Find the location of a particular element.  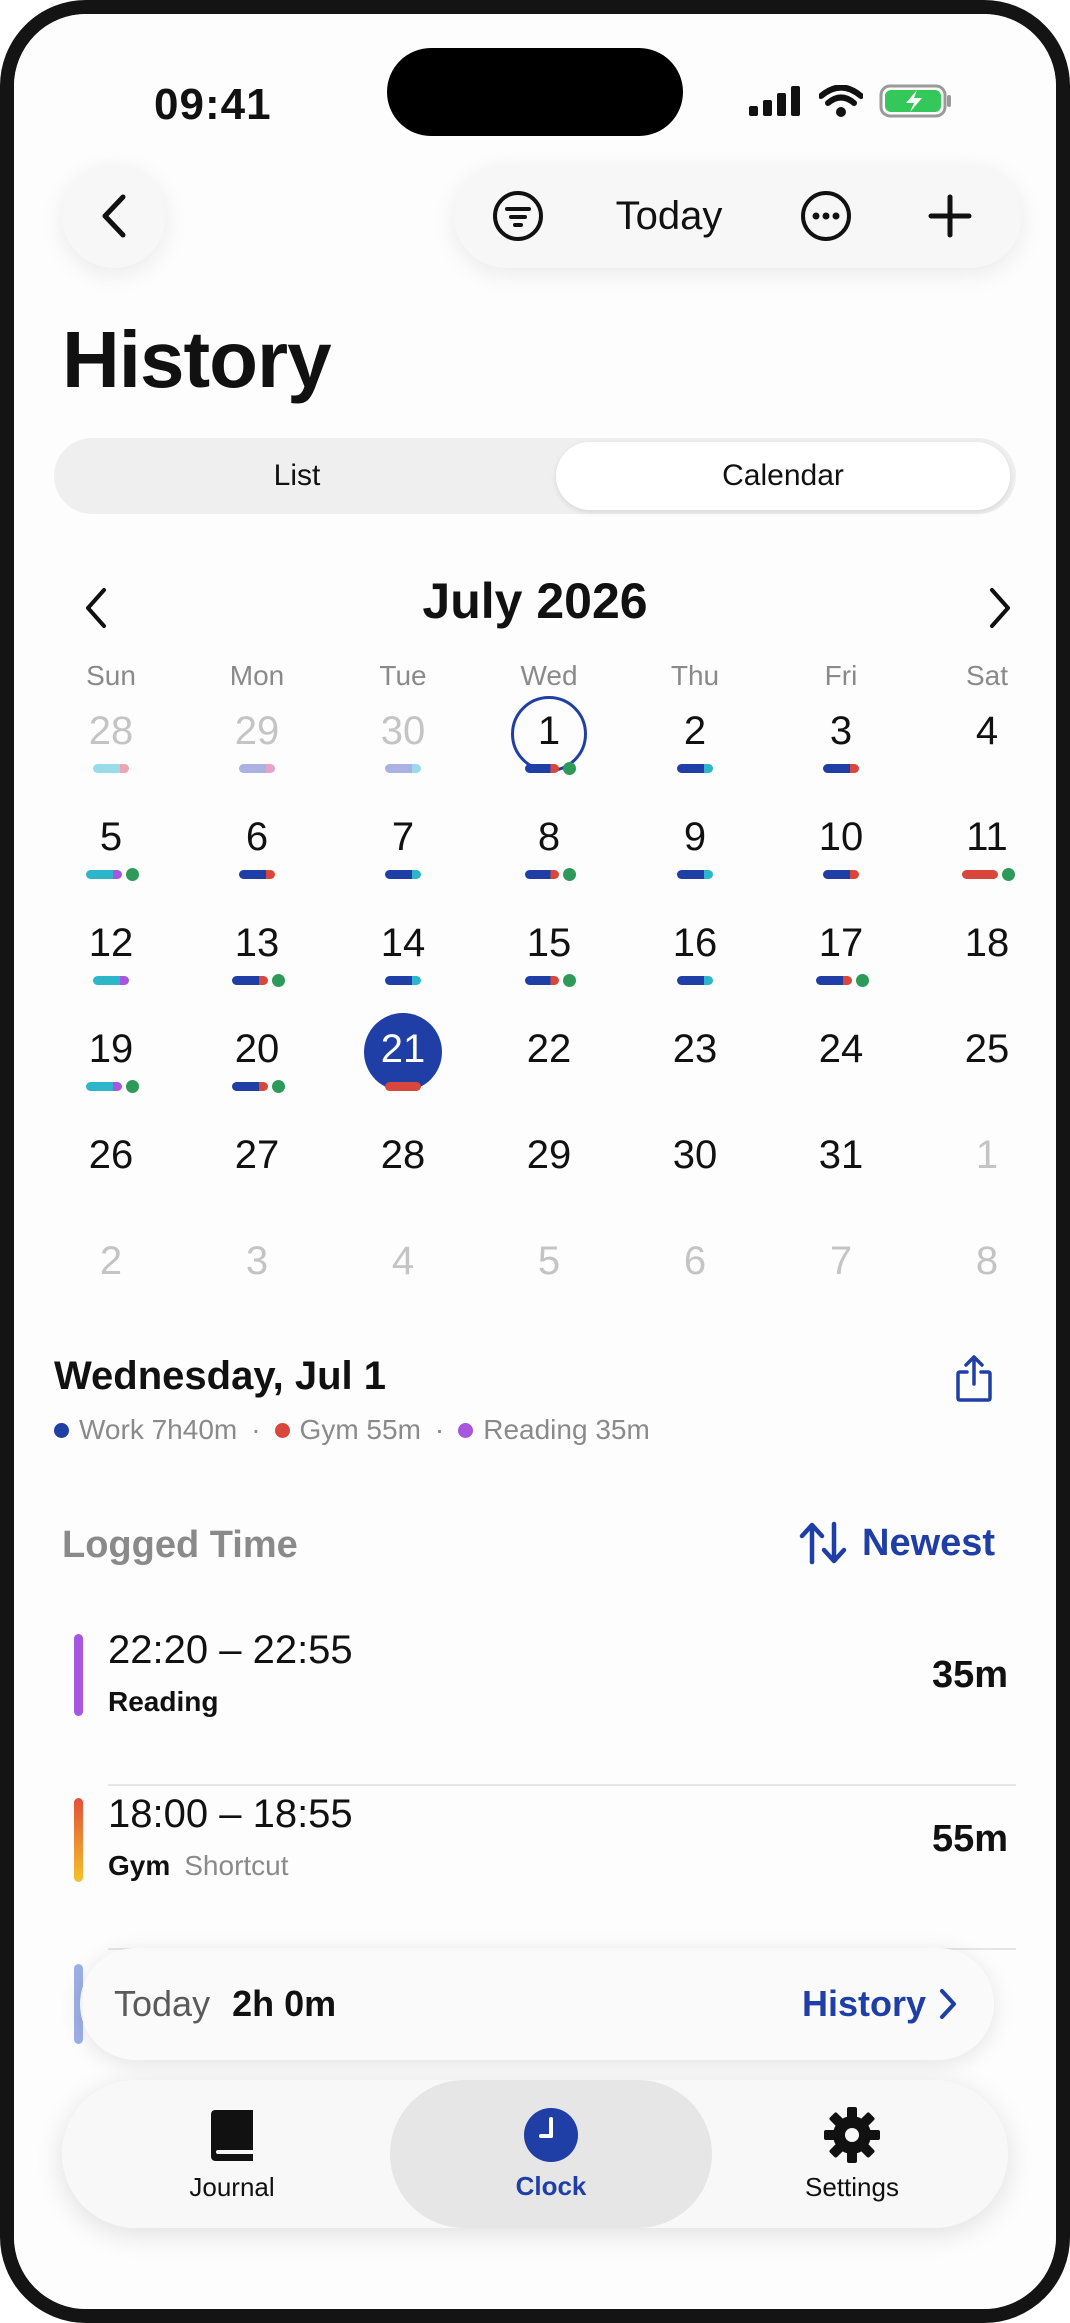

calendar-day-number: 22 is located at coordinates (549, 1049).